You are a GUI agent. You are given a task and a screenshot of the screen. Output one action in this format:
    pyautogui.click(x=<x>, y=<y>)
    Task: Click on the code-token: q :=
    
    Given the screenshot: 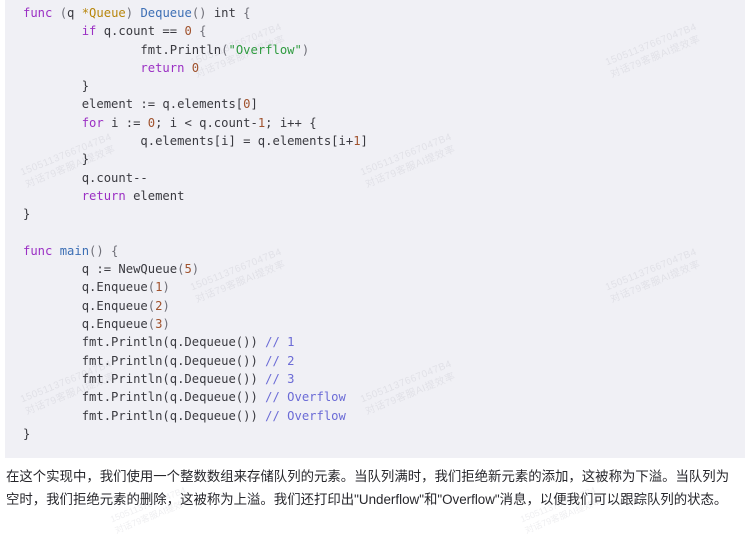 What is the action you would take?
    pyautogui.click(x=100, y=269)
    